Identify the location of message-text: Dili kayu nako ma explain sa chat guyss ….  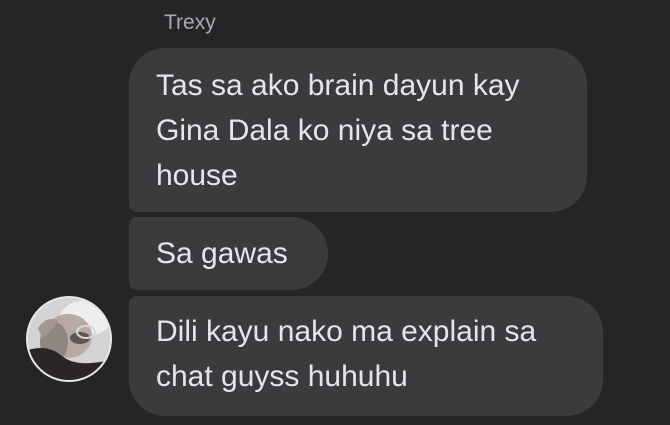
(346, 354).